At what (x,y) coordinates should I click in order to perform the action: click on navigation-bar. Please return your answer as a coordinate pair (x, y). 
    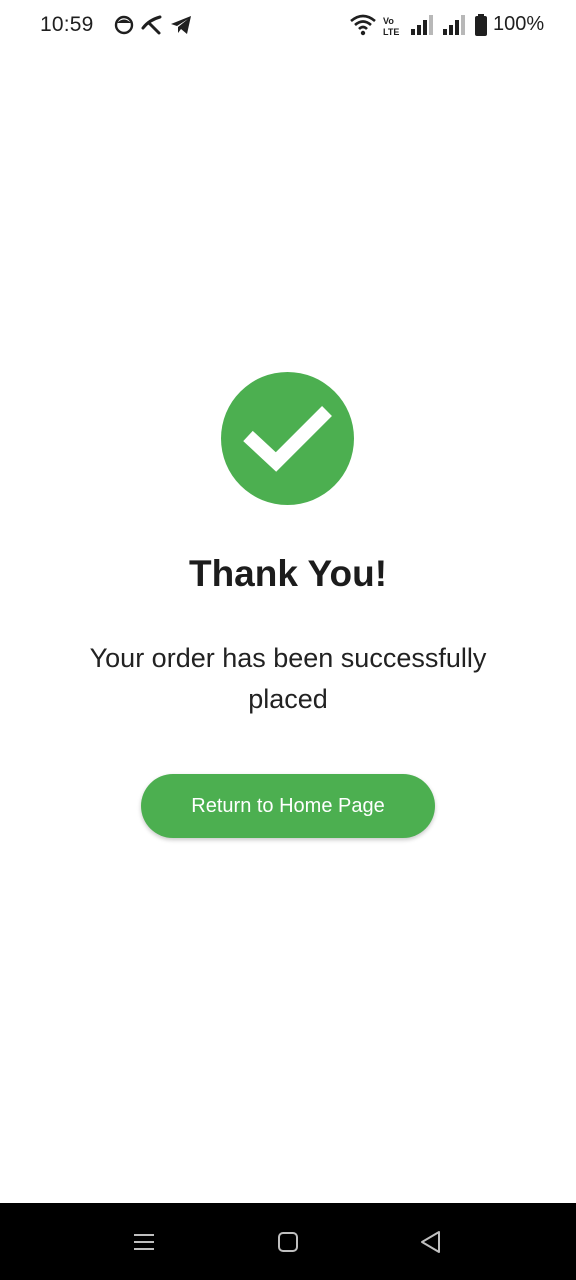
    Looking at the image, I should click on (288, 1241).